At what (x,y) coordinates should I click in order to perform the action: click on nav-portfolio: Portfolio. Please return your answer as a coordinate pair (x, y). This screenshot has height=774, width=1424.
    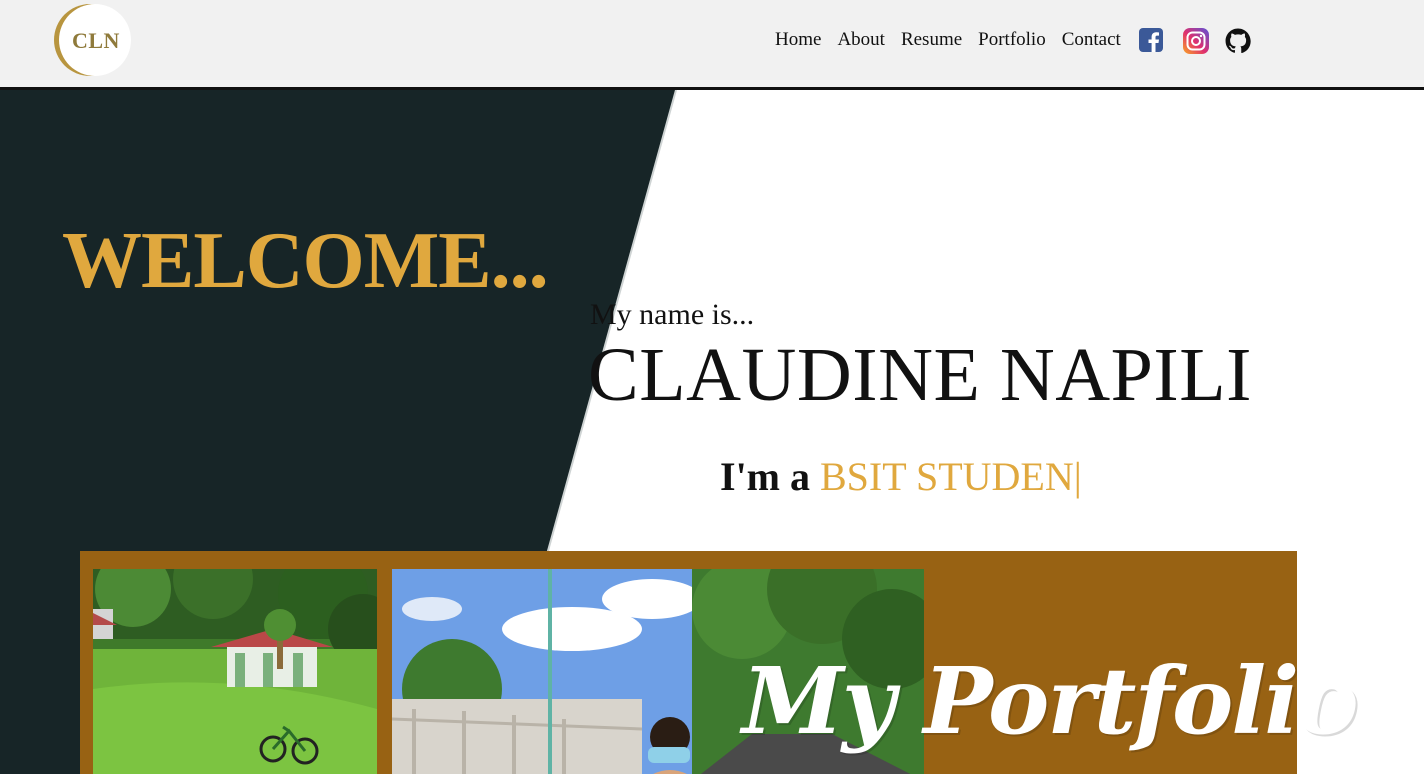
    Looking at the image, I should click on (1012, 40).